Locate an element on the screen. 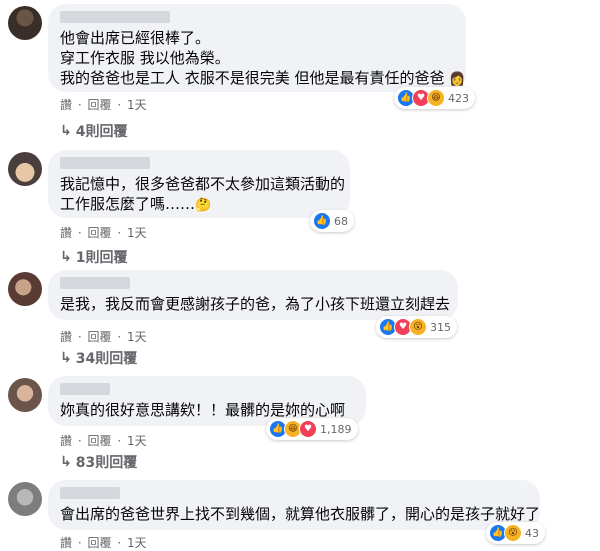 This screenshot has width=600, height=551. comment-bubble: 我記憶中，很多爸爸都不太參加這類活動的 工作服怎麼了嗎……🤔 is located at coordinates (199, 184).